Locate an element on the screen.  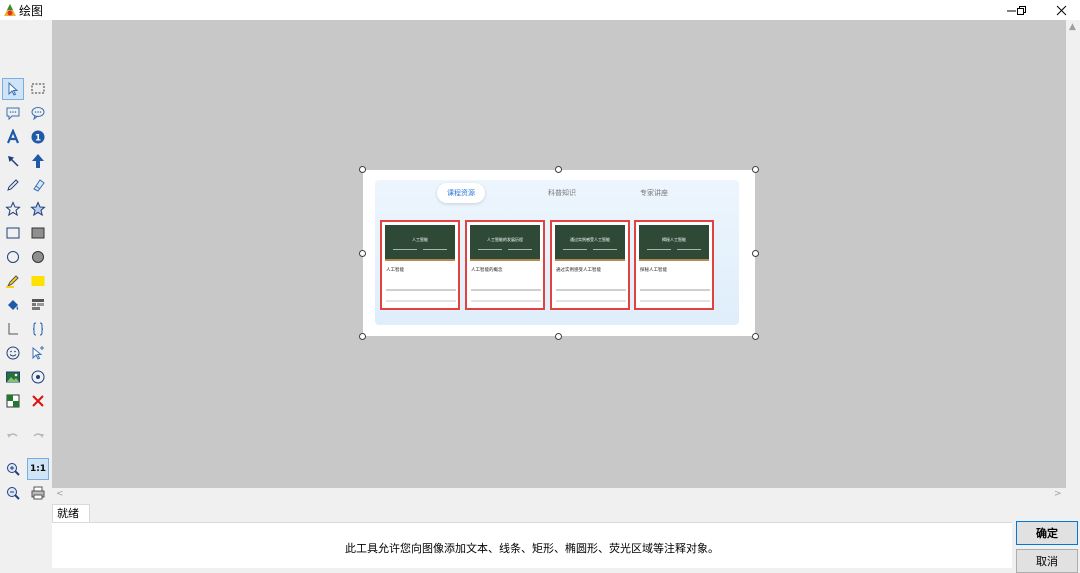
undo-icon is located at coordinates (12, 435).